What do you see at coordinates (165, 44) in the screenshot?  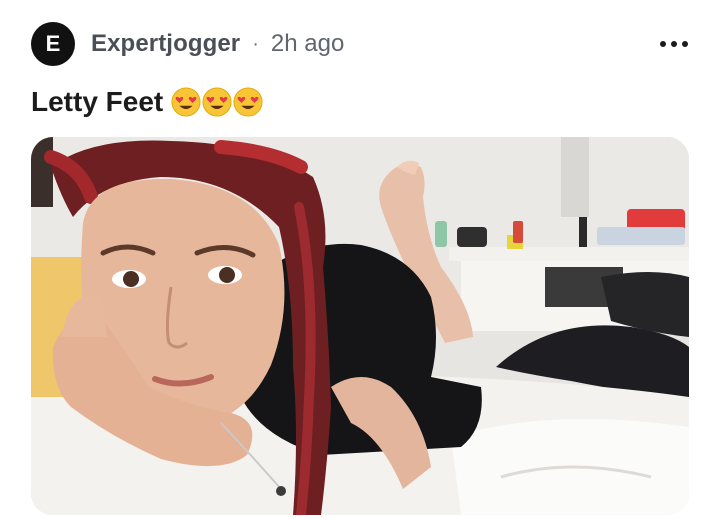 I see `author-name: Expertjogger` at bounding box center [165, 44].